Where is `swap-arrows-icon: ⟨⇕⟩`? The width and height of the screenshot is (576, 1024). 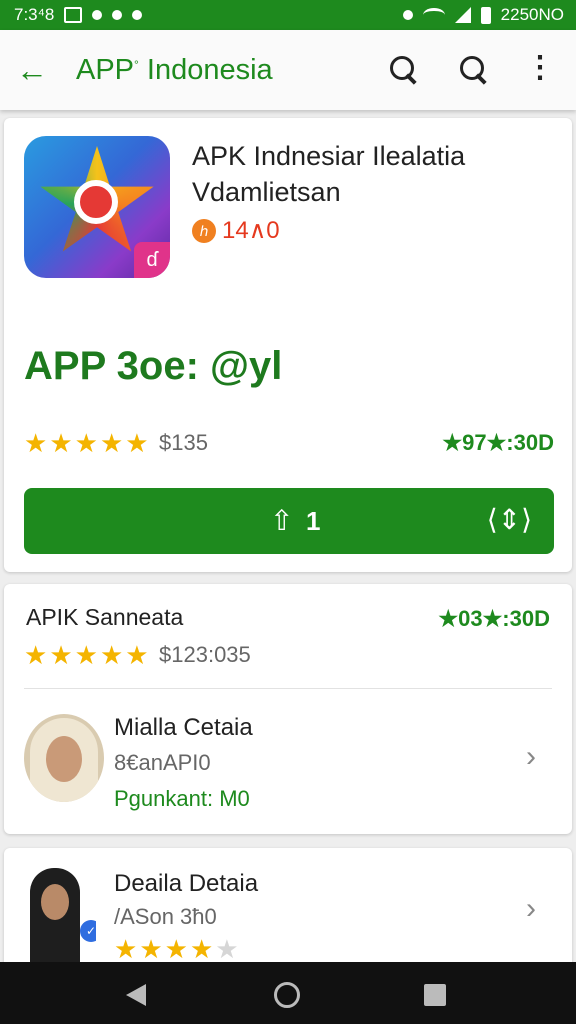
swap-arrows-icon: ⟨⇕⟩ is located at coordinates (509, 519).